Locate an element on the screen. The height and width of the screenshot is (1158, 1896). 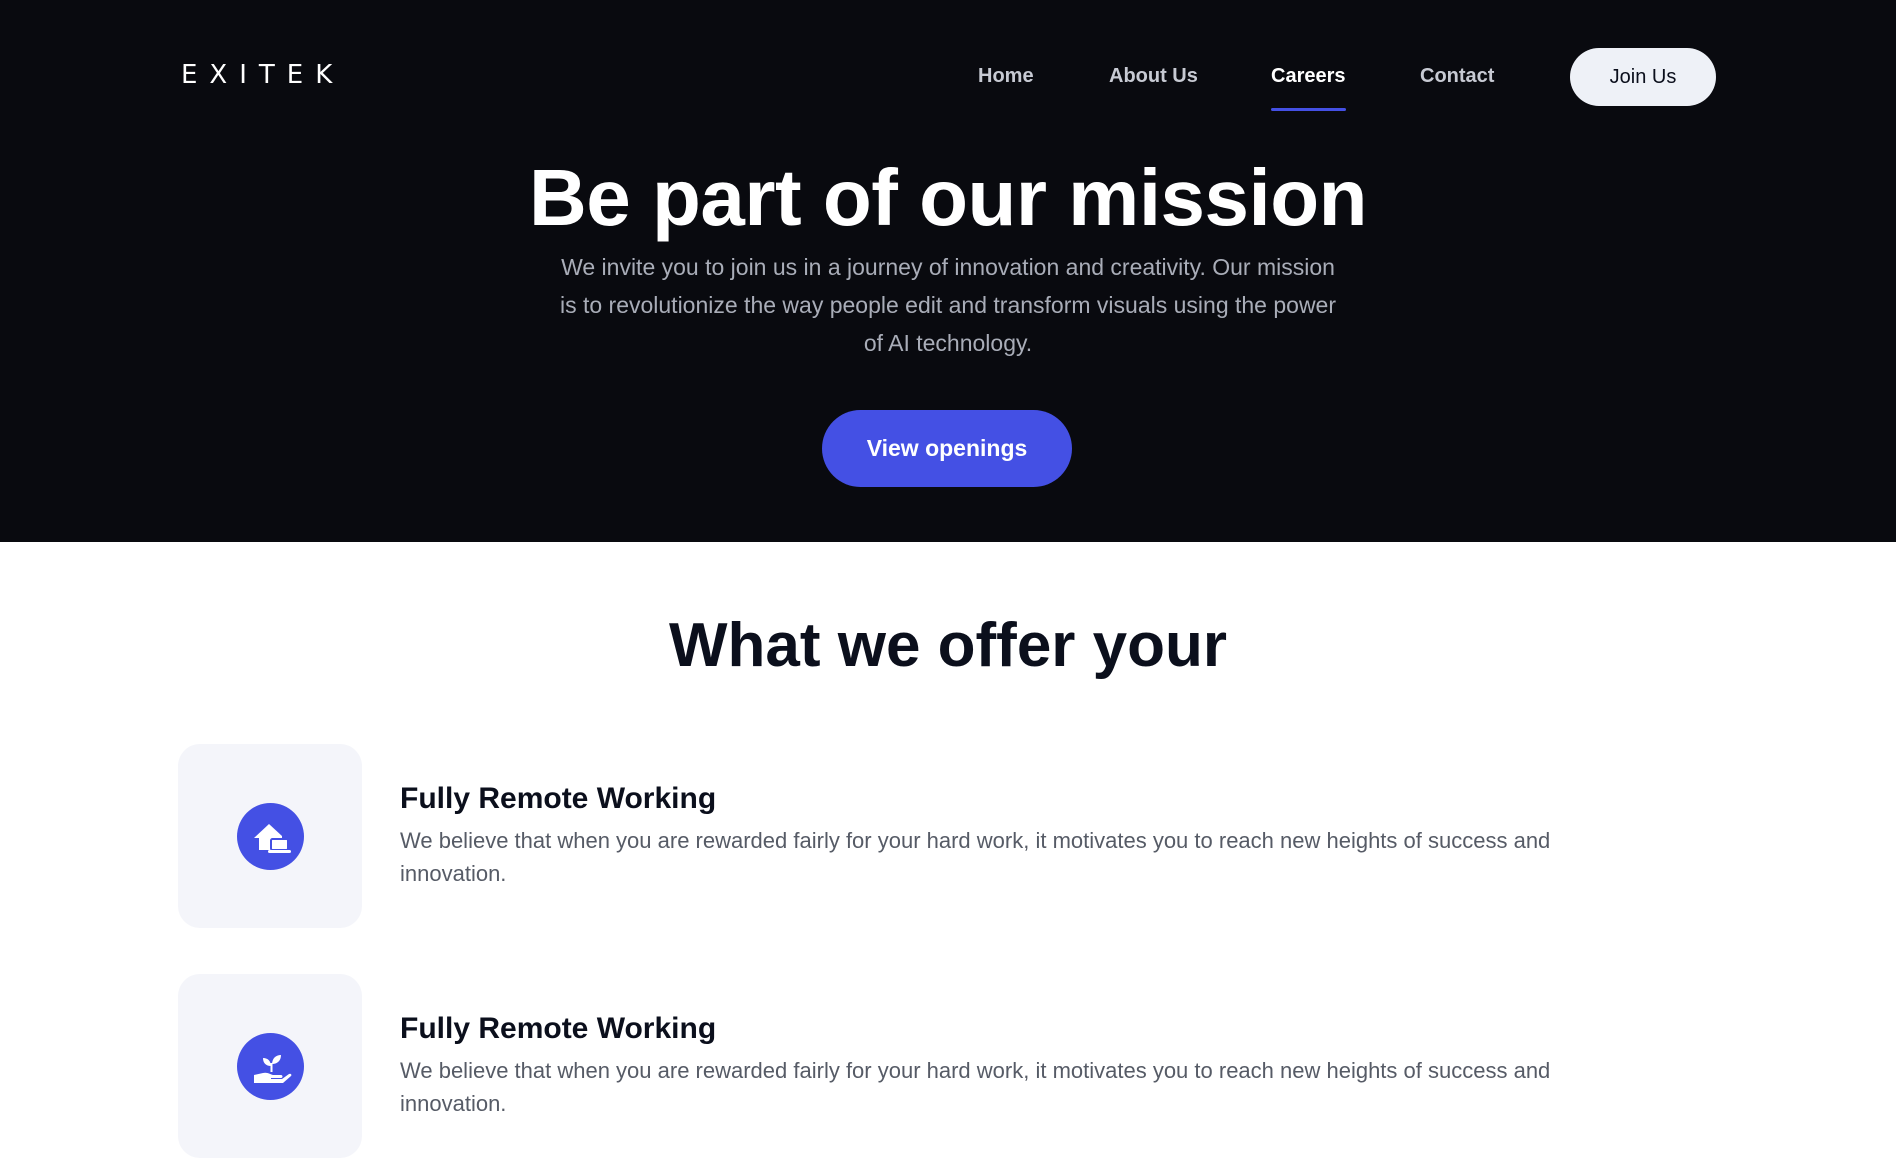
nav-careers: Careers is located at coordinates (1308, 88).